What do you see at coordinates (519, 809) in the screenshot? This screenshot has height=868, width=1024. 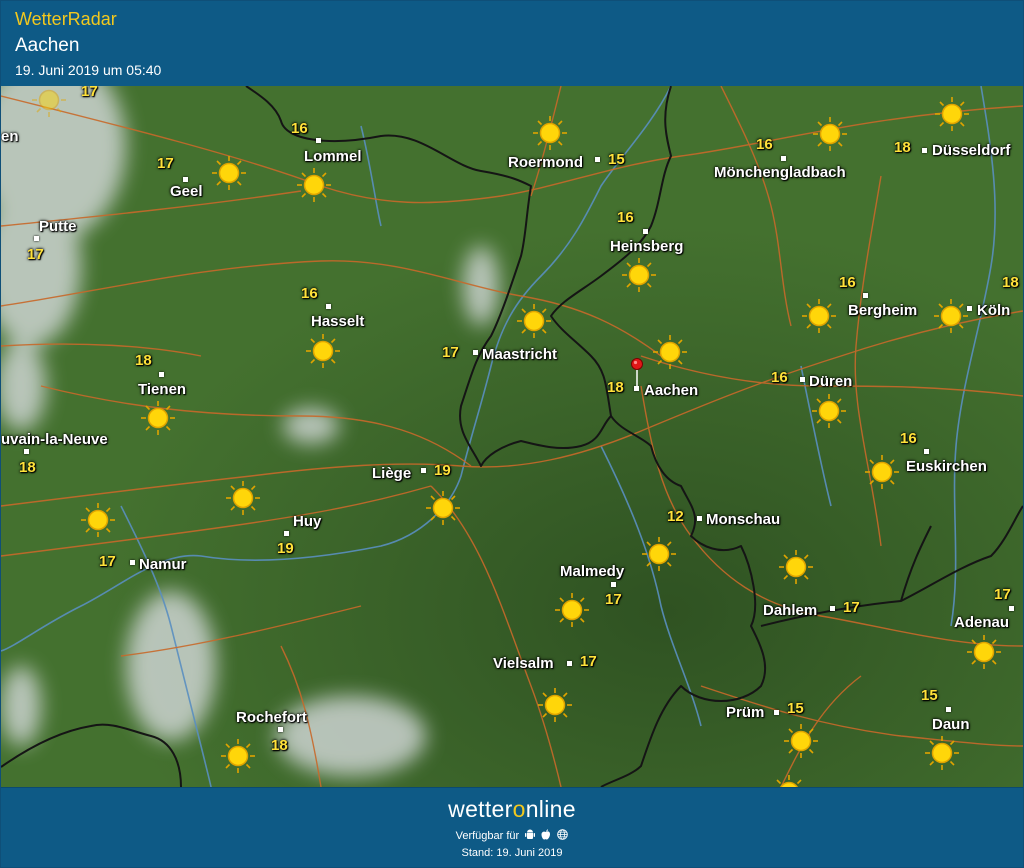 I see `brand-o: o` at bounding box center [519, 809].